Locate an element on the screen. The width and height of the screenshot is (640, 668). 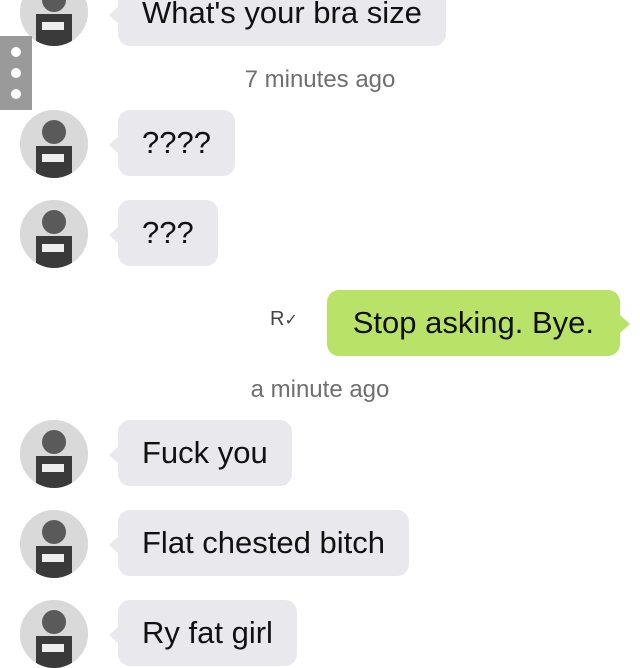
message-bubble: What's your bra size is located at coordinates (277, 23).